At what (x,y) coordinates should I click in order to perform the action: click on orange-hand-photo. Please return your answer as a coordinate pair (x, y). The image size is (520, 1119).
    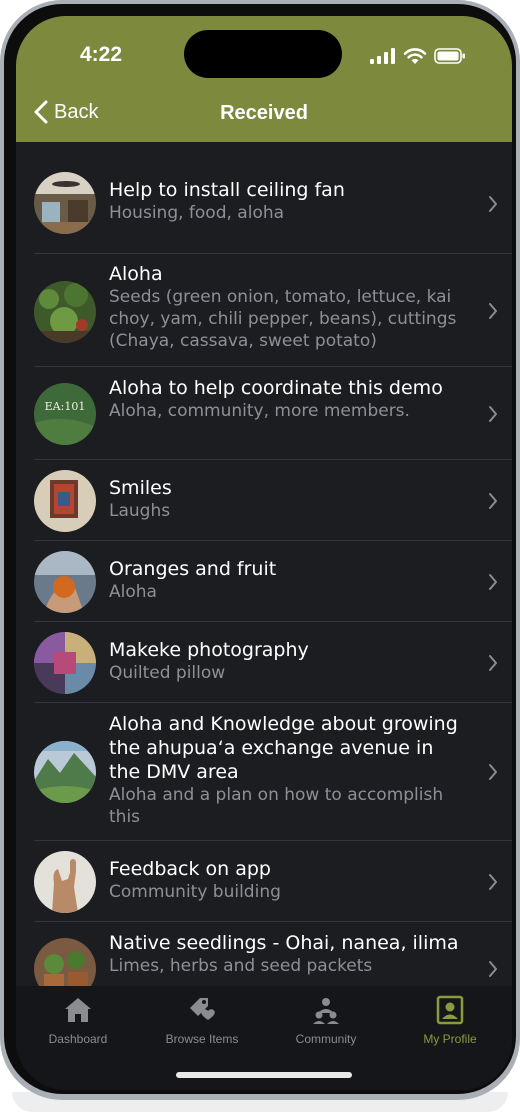
    Looking at the image, I should click on (65, 582).